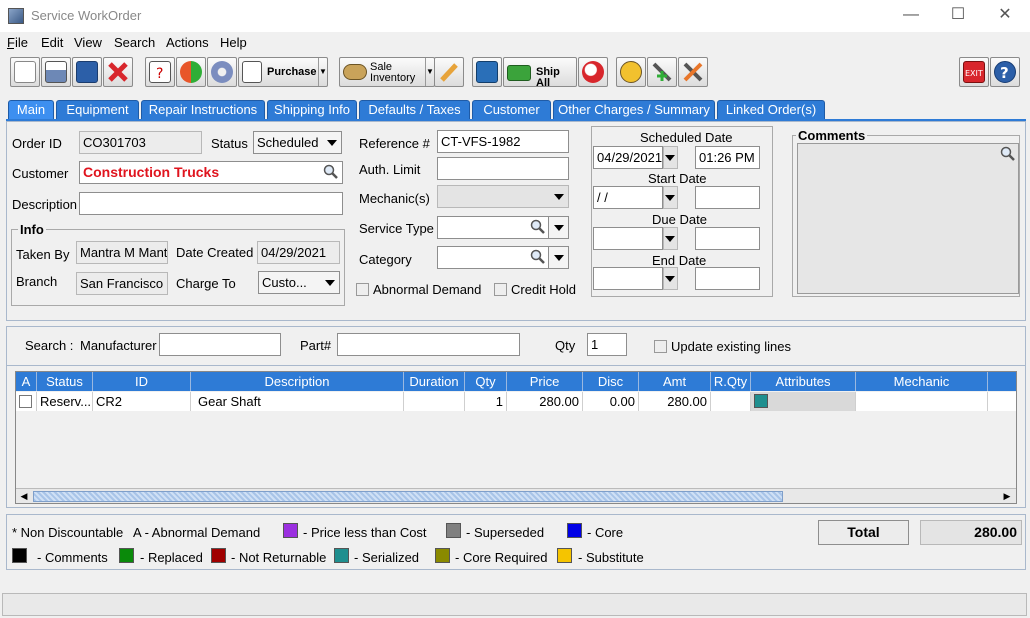 The height and width of the screenshot is (618, 1030). Describe the element at coordinates (97, 110) in the screenshot. I see `tab-equipment: Equipment` at that location.